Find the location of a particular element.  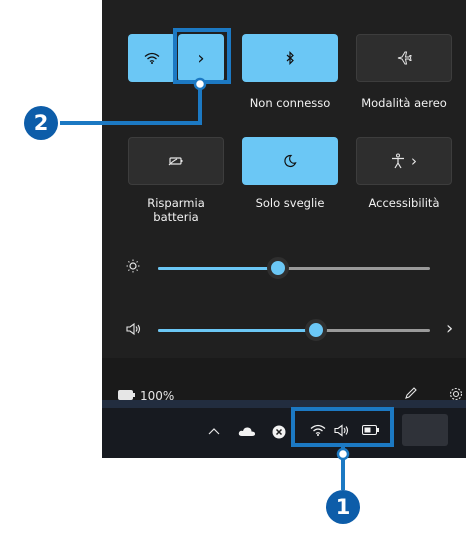

battery-saver-icon is located at coordinates (176, 161).